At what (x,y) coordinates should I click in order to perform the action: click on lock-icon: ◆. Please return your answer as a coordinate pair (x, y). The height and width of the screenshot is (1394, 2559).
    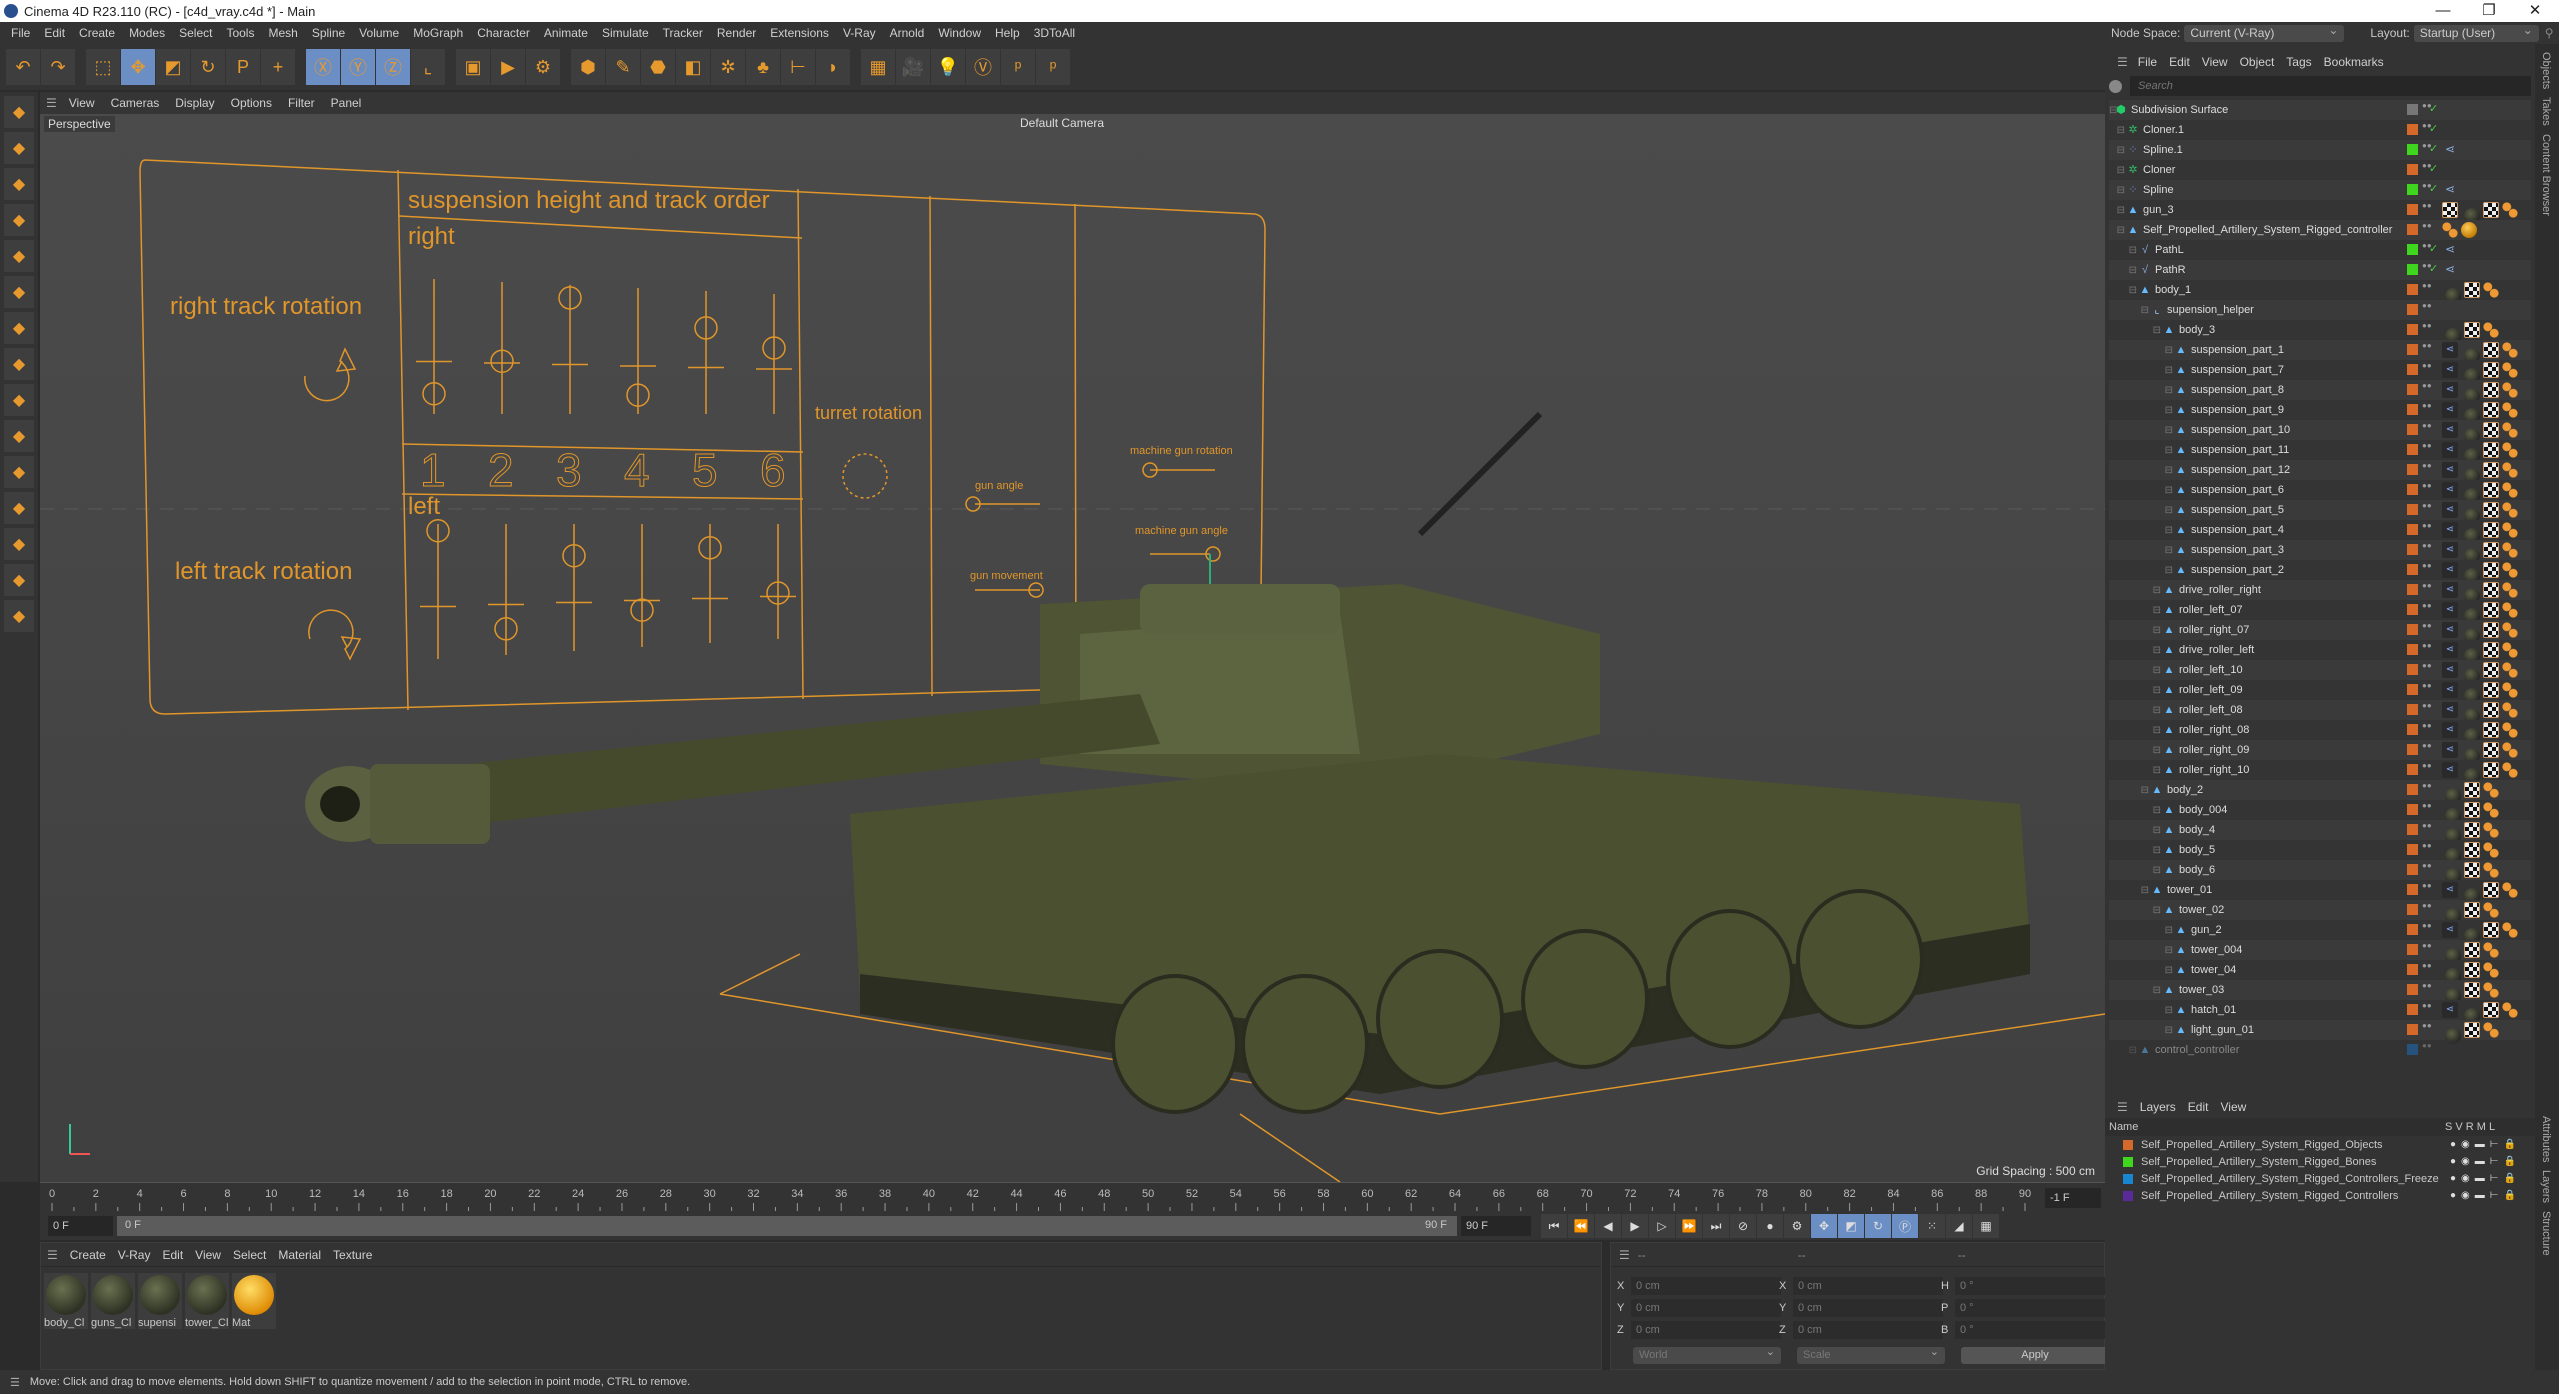
    Looking at the image, I should click on (19, 616).